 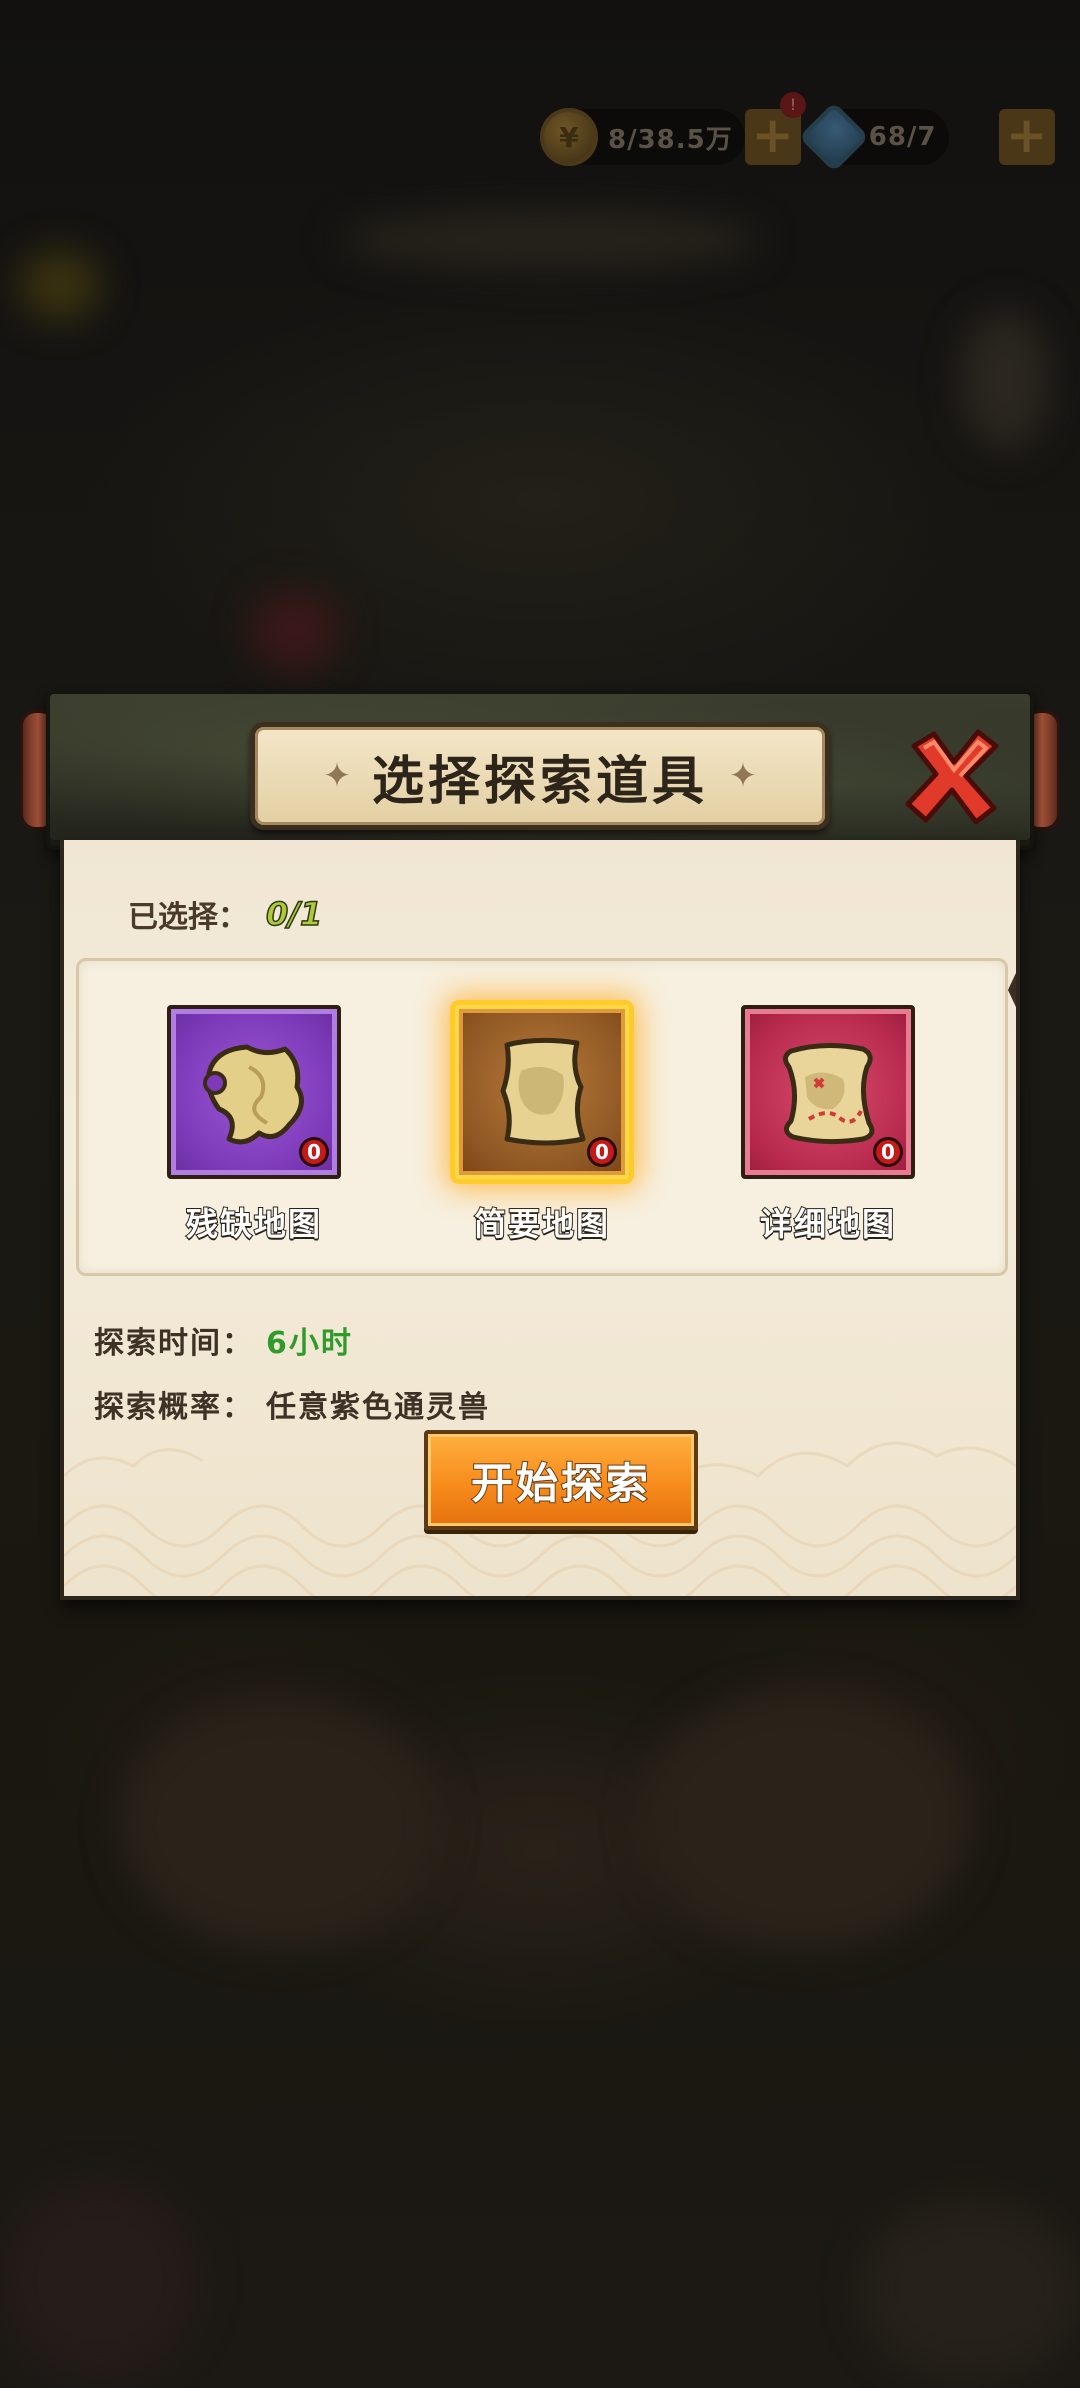 I want to click on gem-resource: 68/7, so click(x=873, y=137).